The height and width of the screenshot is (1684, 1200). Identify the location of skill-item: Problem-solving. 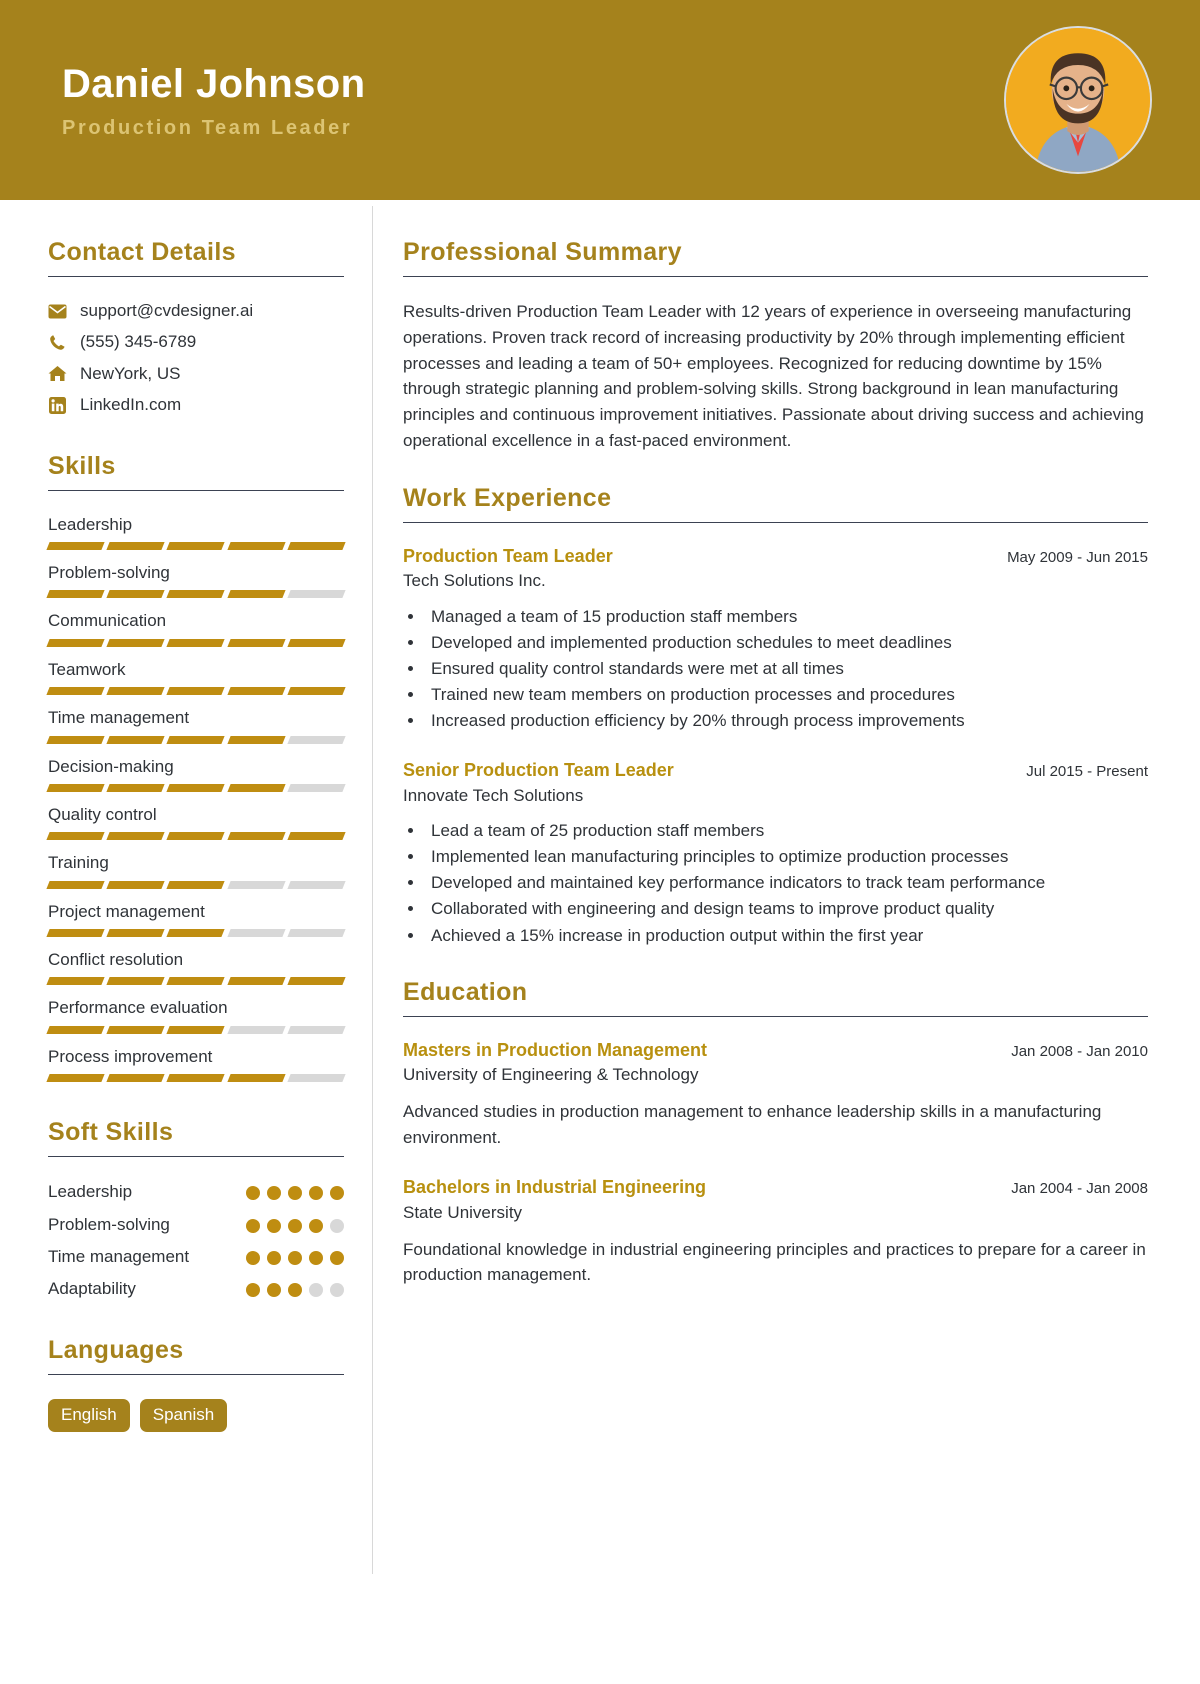
(196, 581).